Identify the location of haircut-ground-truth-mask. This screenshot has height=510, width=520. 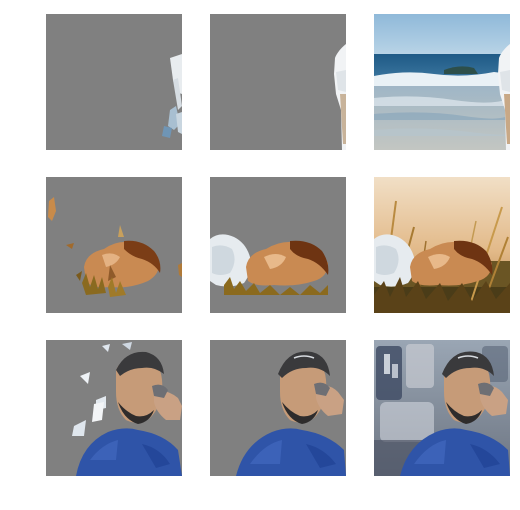
(278, 408).